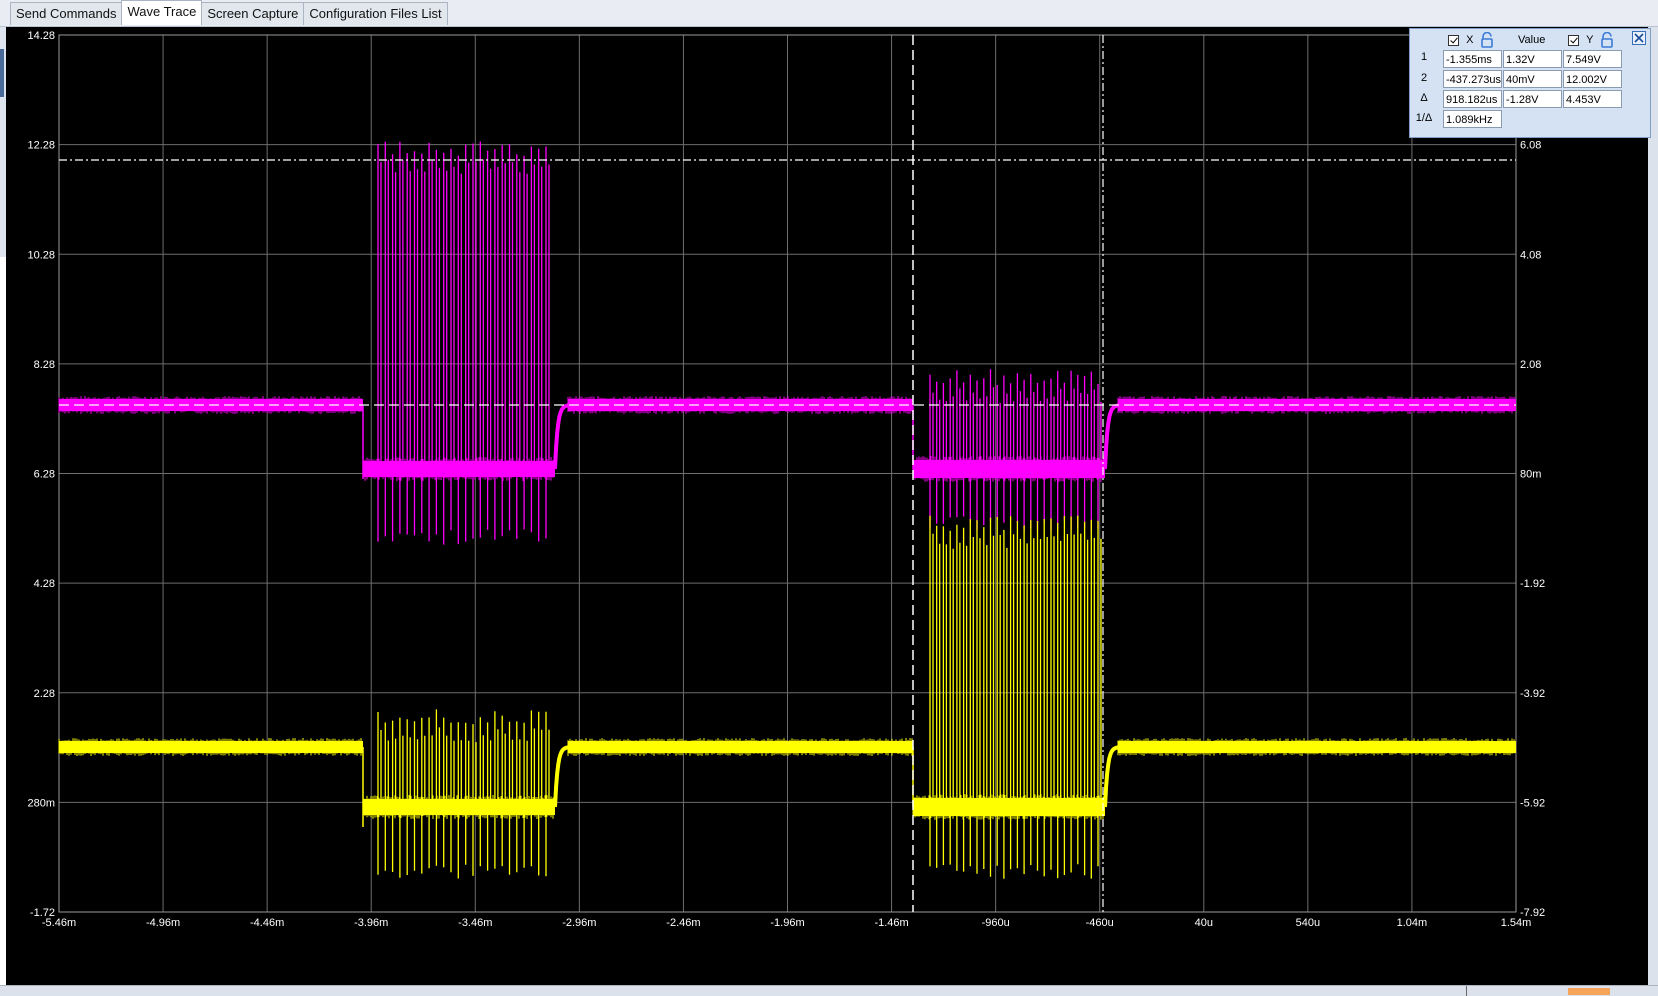 Image resolution: width=1658 pixels, height=996 pixels. I want to click on x-axis-label: -960u, so click(996, 923).